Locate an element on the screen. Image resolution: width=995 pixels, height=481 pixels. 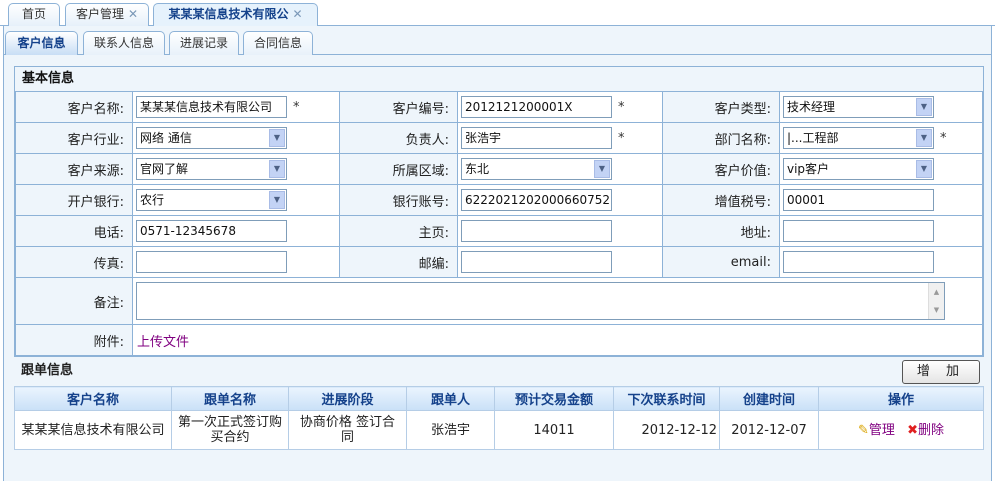
department-select: |...工程部 ▼ is located at coordinates (858, 138).